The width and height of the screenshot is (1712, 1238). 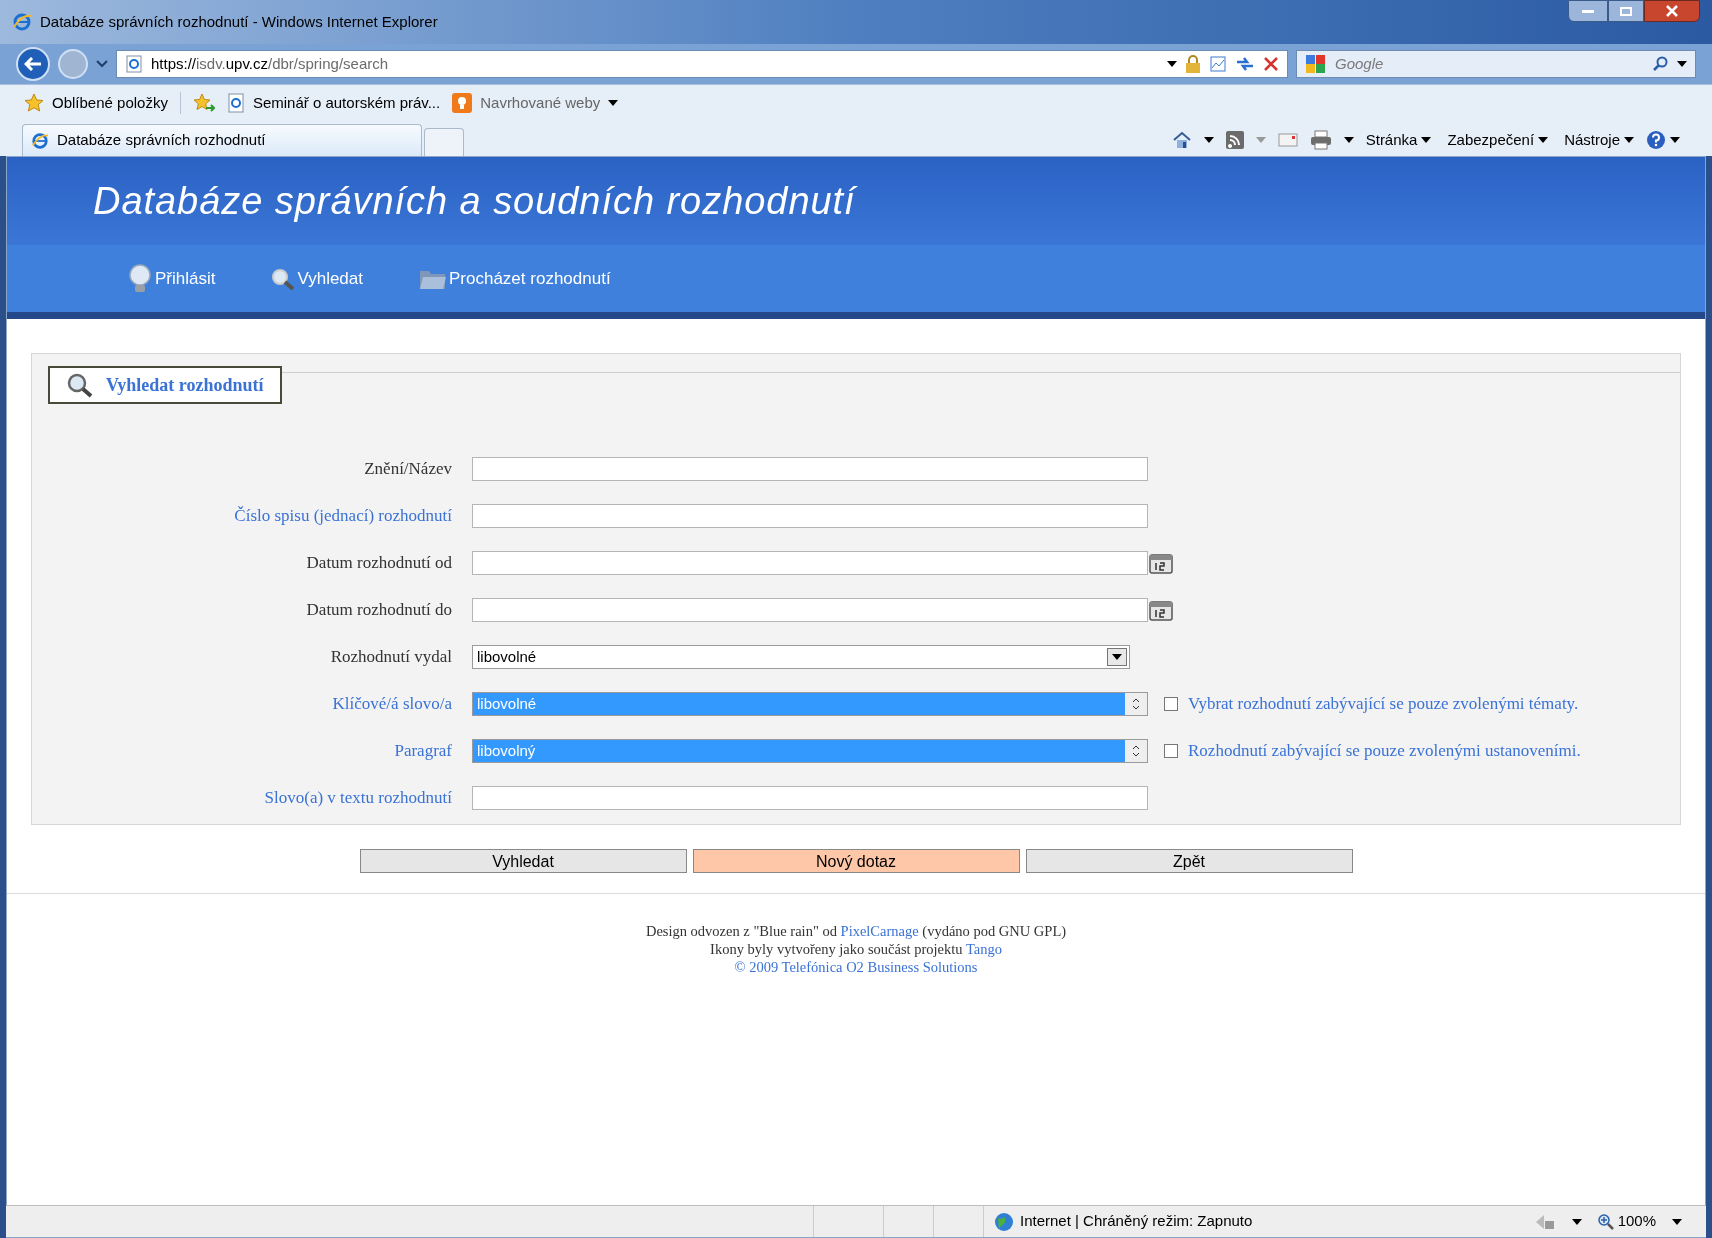 What do you see at coordinates (260, 516) in the screenshot?
I see `field-label-link: Číslo spisu (jednací) rozhodnutí` at bounding box center [260, 516].